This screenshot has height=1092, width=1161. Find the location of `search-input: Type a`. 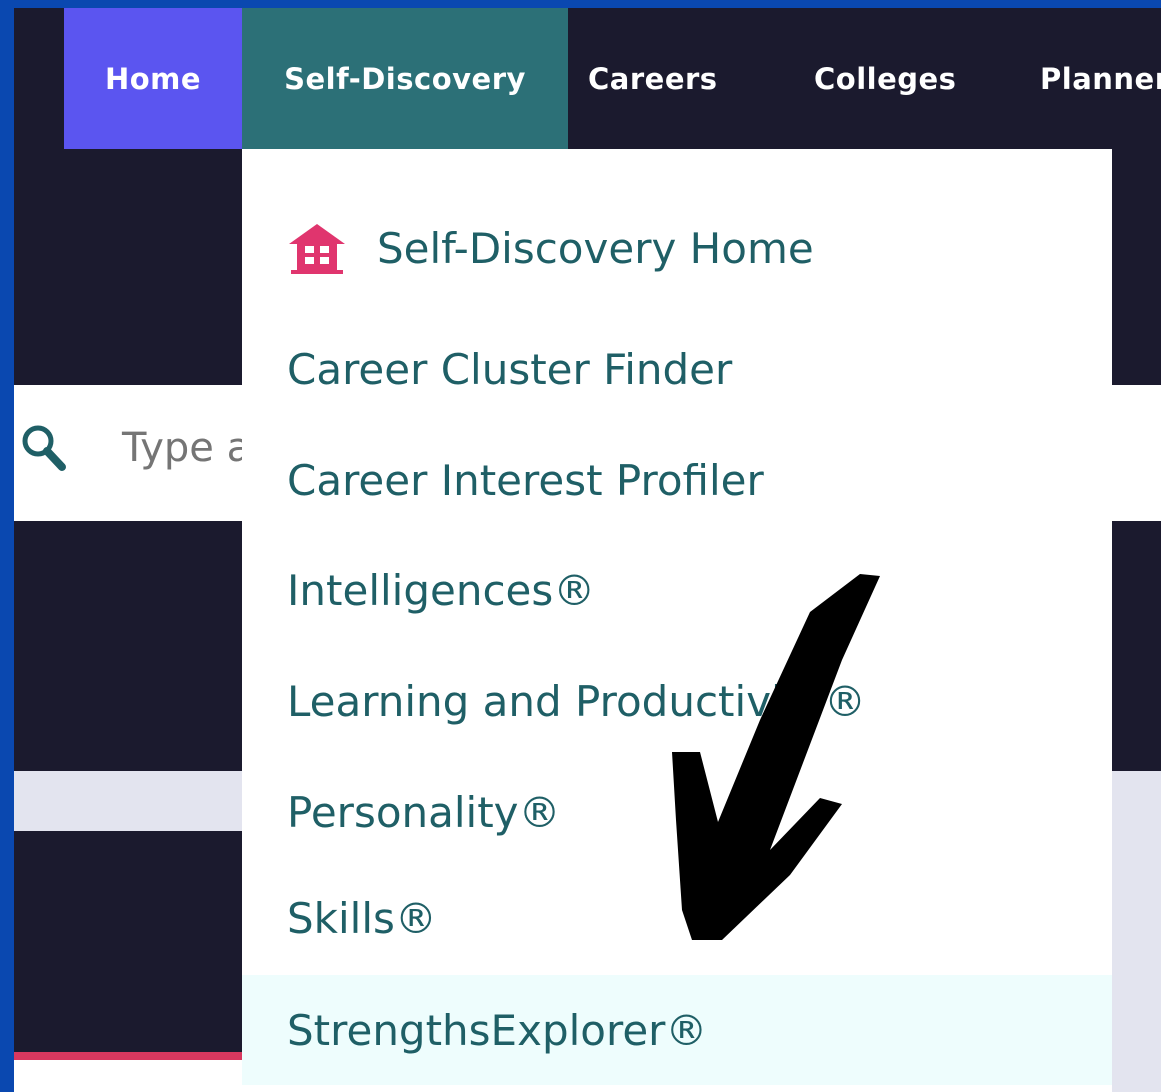

search-input: Type a is located at coordinates (186, 448).